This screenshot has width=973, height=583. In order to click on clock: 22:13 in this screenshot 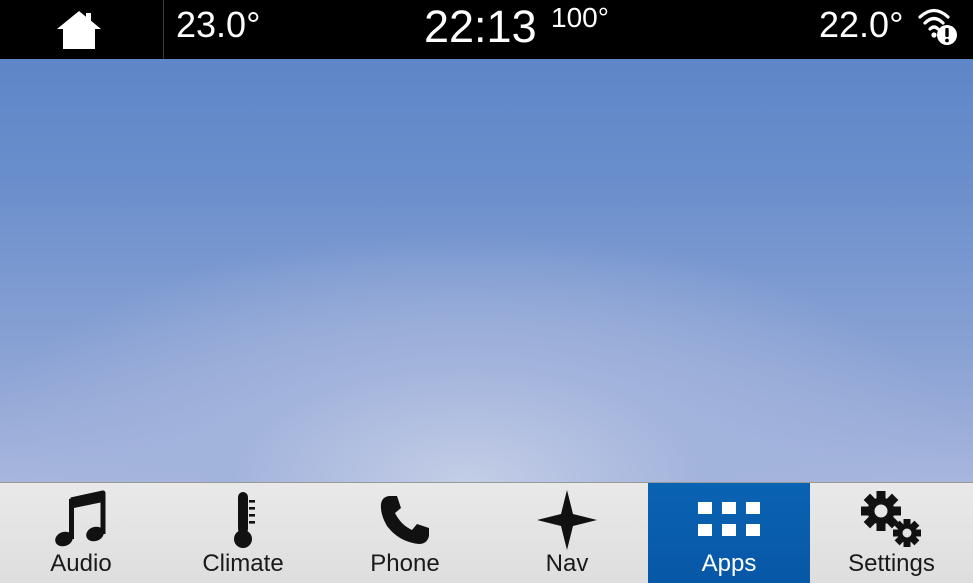, I will do `click(480, 26)`.